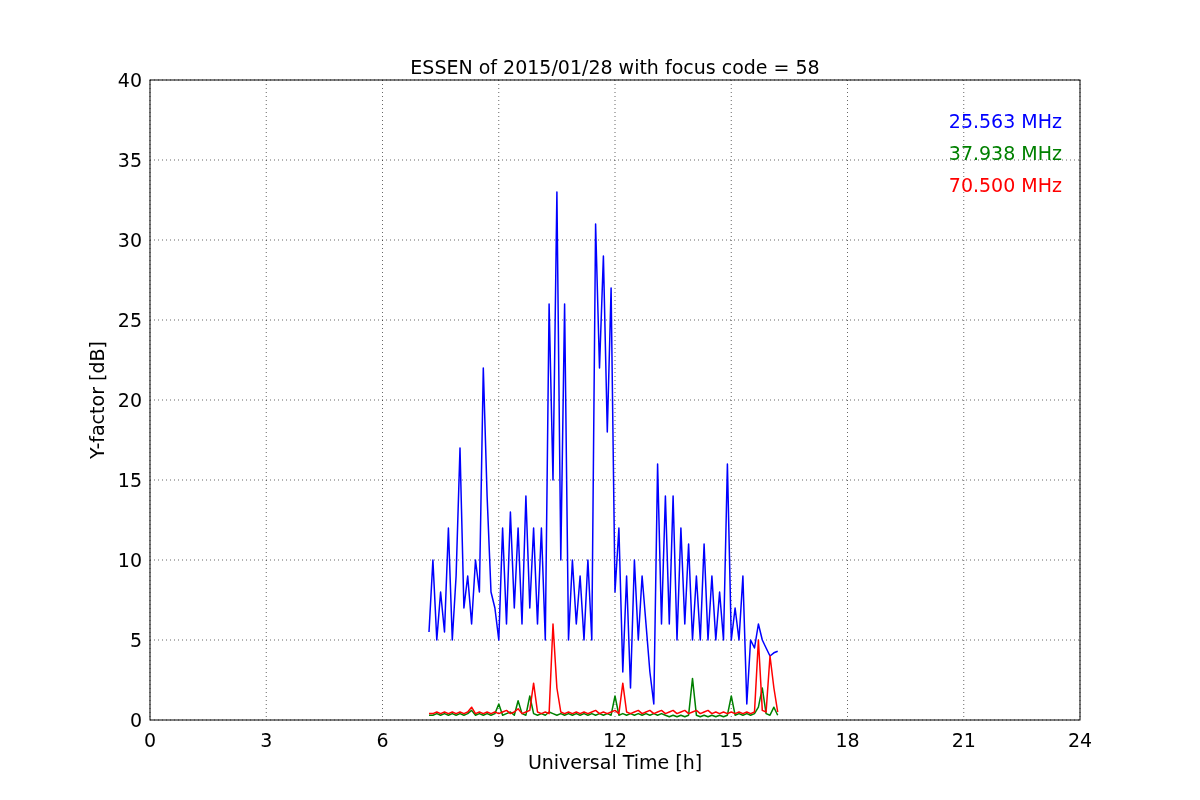  I want to click on legend-label: 70.500 MHz, so click(1005, 185).